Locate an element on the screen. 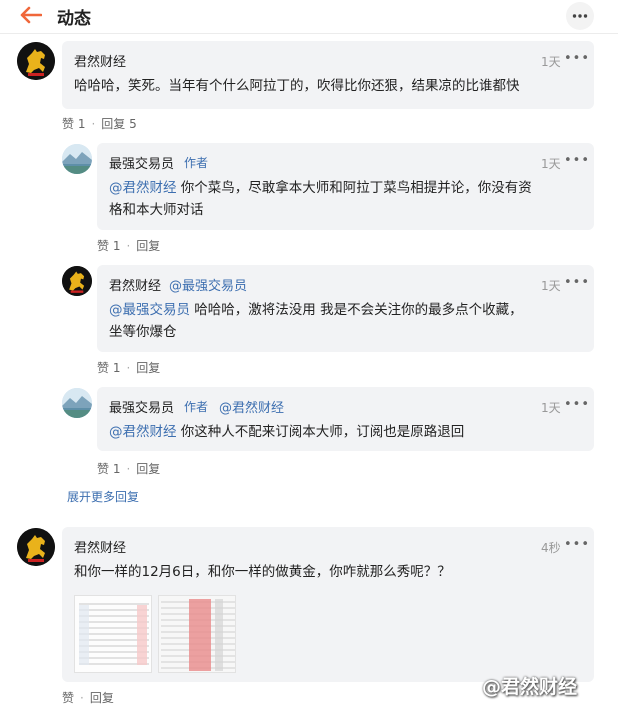 This screenshot has width=618, height=725. reply-to-mention: @最强交易员 is located at coordinates (208, 284).